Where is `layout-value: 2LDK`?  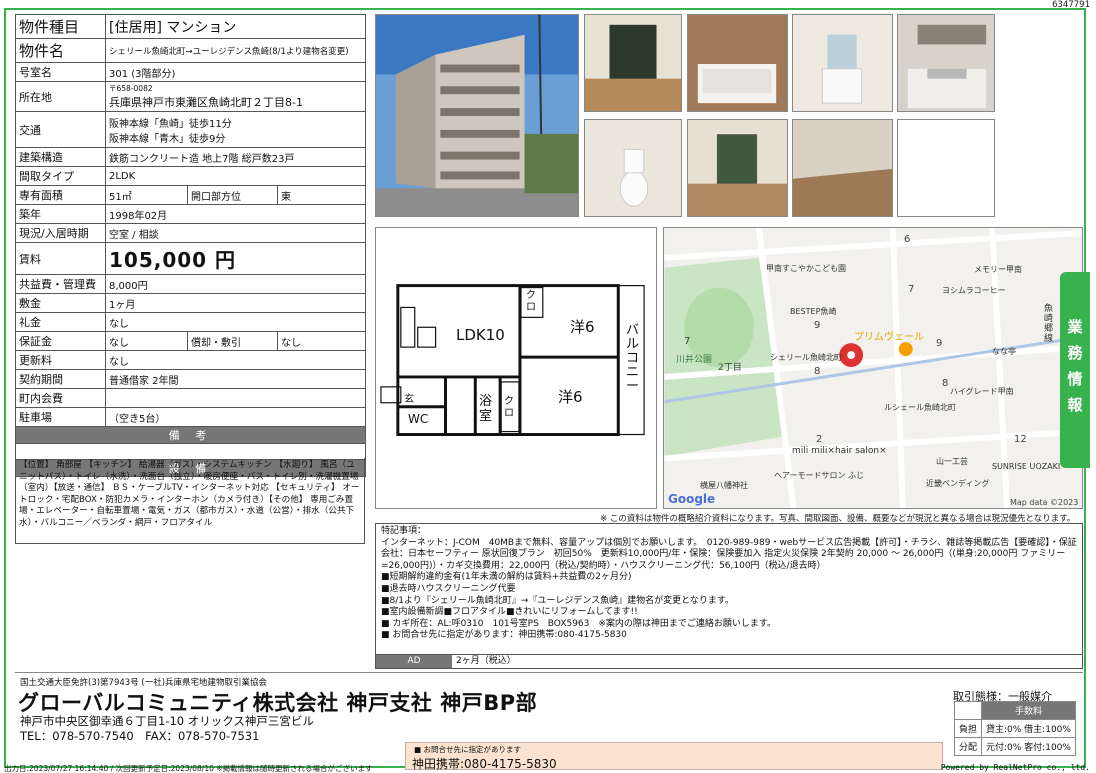
layout-value: 2LDK is located at coordinates (235, 176).